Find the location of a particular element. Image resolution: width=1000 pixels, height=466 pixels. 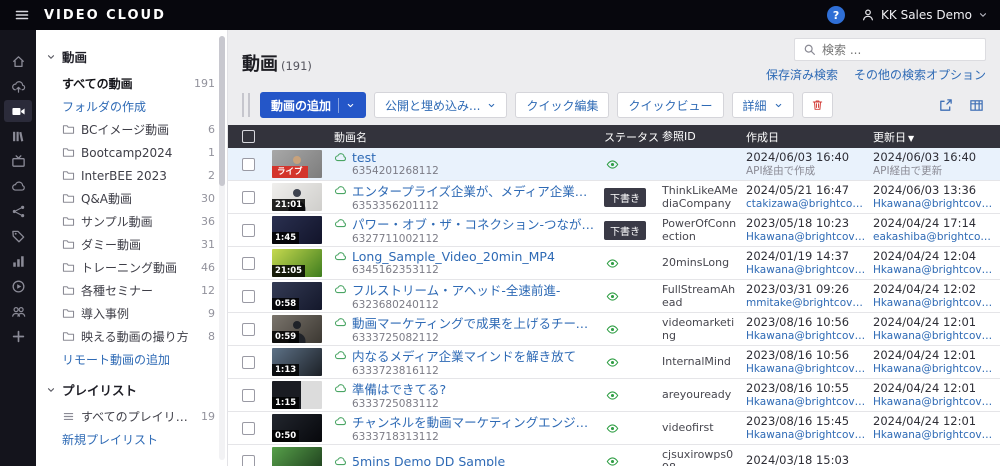

column-header-status: ステータス is located at coordinates (633, 137).